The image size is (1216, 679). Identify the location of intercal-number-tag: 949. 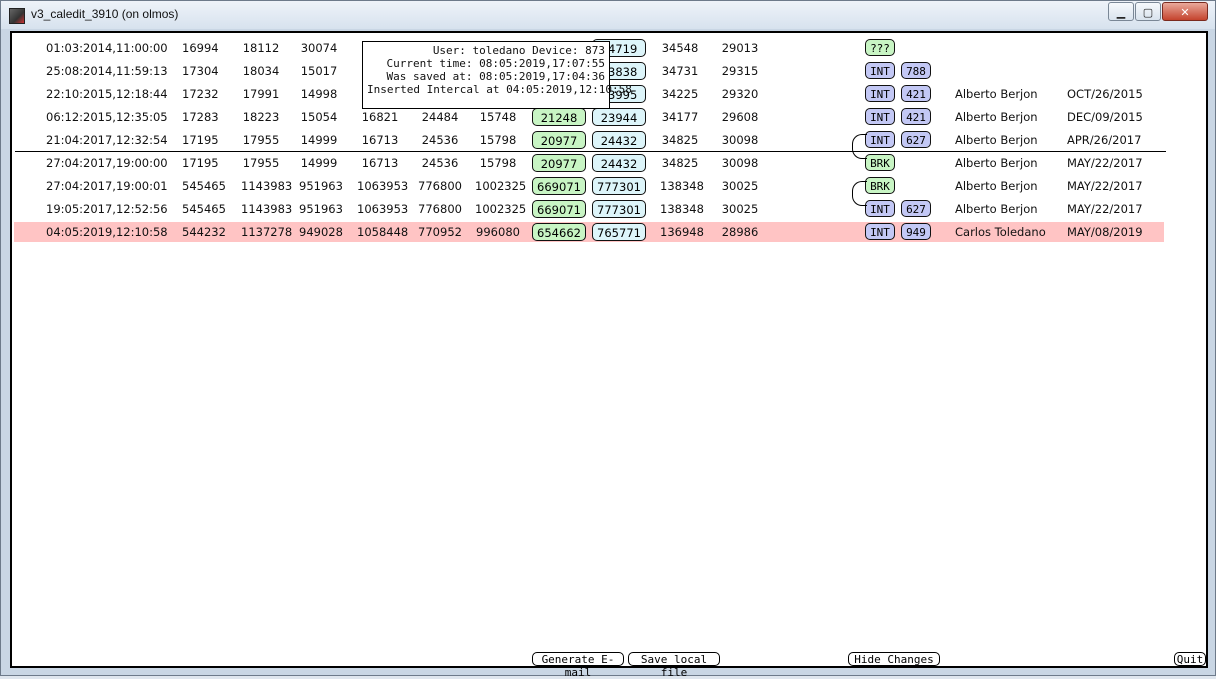
(916, 231).